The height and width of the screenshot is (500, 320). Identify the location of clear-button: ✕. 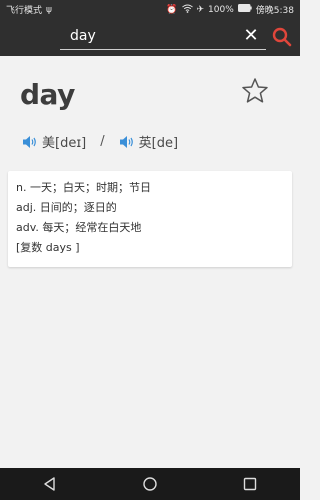
(251, 36).